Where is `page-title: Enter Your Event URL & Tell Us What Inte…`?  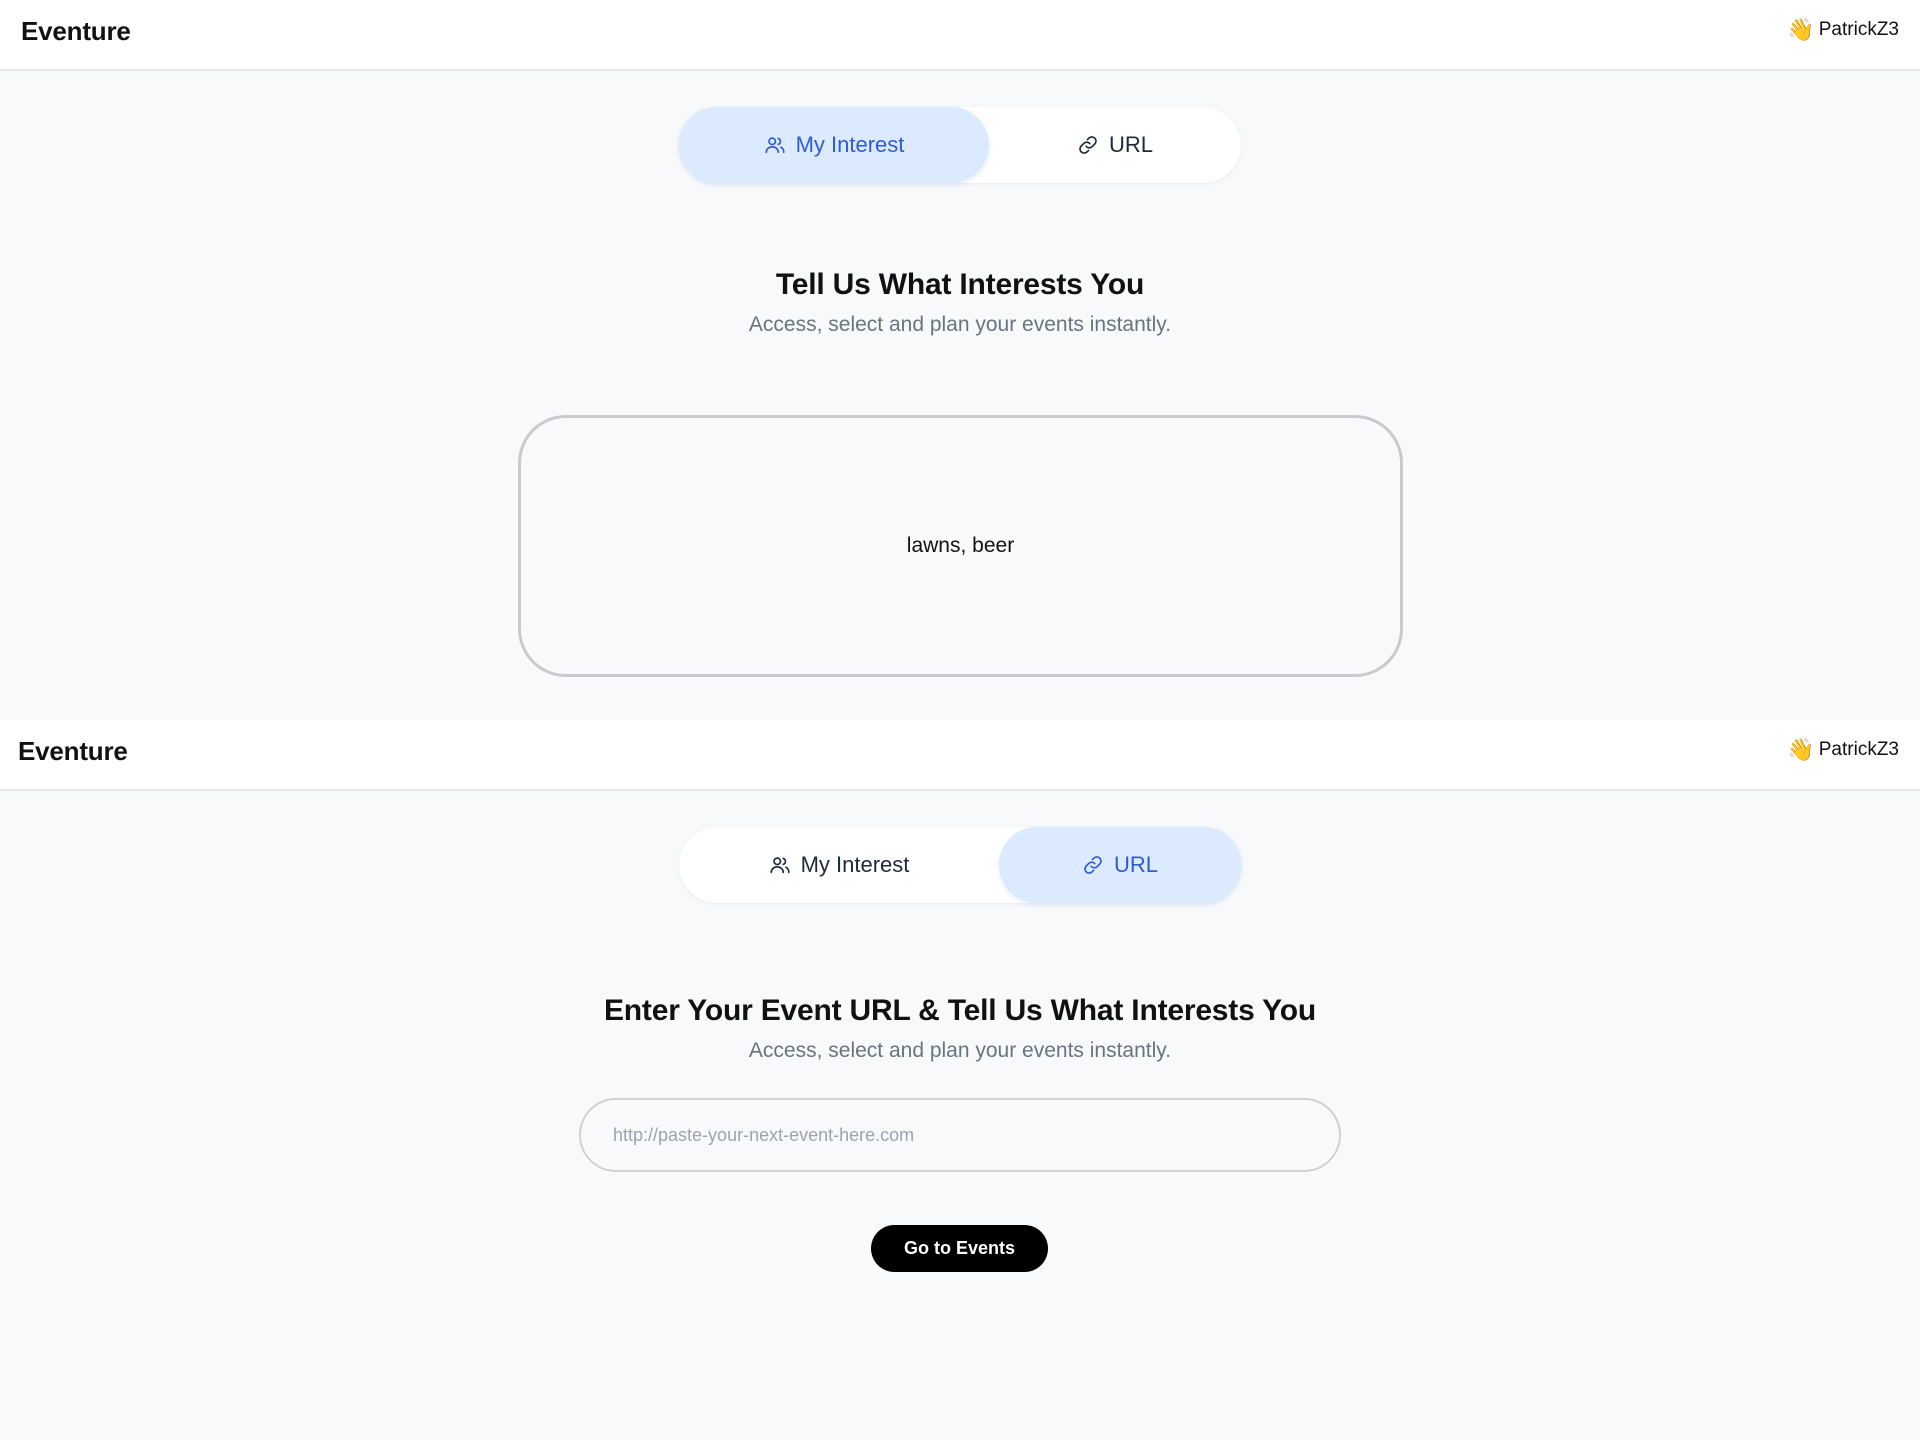 page-title: Enter Your Event URL & Tell Us What Inte… is located at coordinates (959, 1010).